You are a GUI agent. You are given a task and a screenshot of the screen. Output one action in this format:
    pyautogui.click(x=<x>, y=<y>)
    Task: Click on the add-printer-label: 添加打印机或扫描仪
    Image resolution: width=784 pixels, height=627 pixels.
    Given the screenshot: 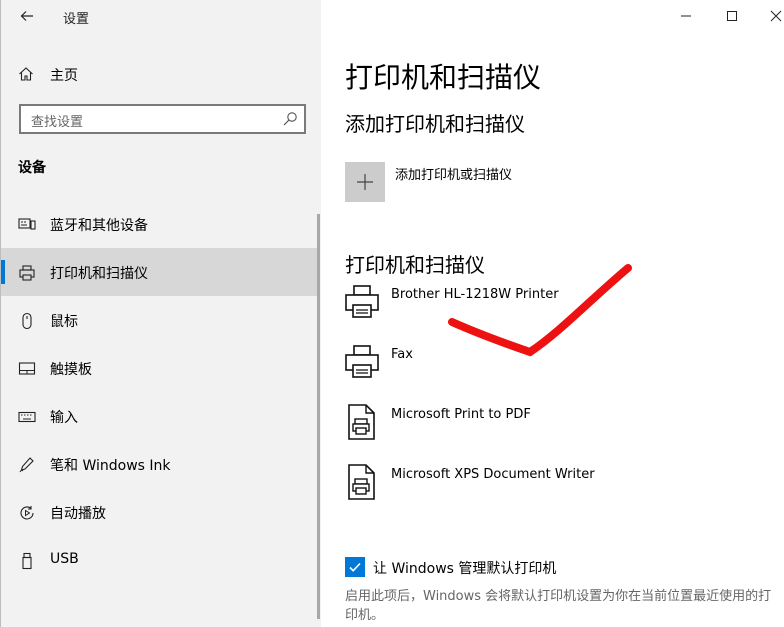 What is the action you would take?
    pyautogui.click(x=453, y=173)
    